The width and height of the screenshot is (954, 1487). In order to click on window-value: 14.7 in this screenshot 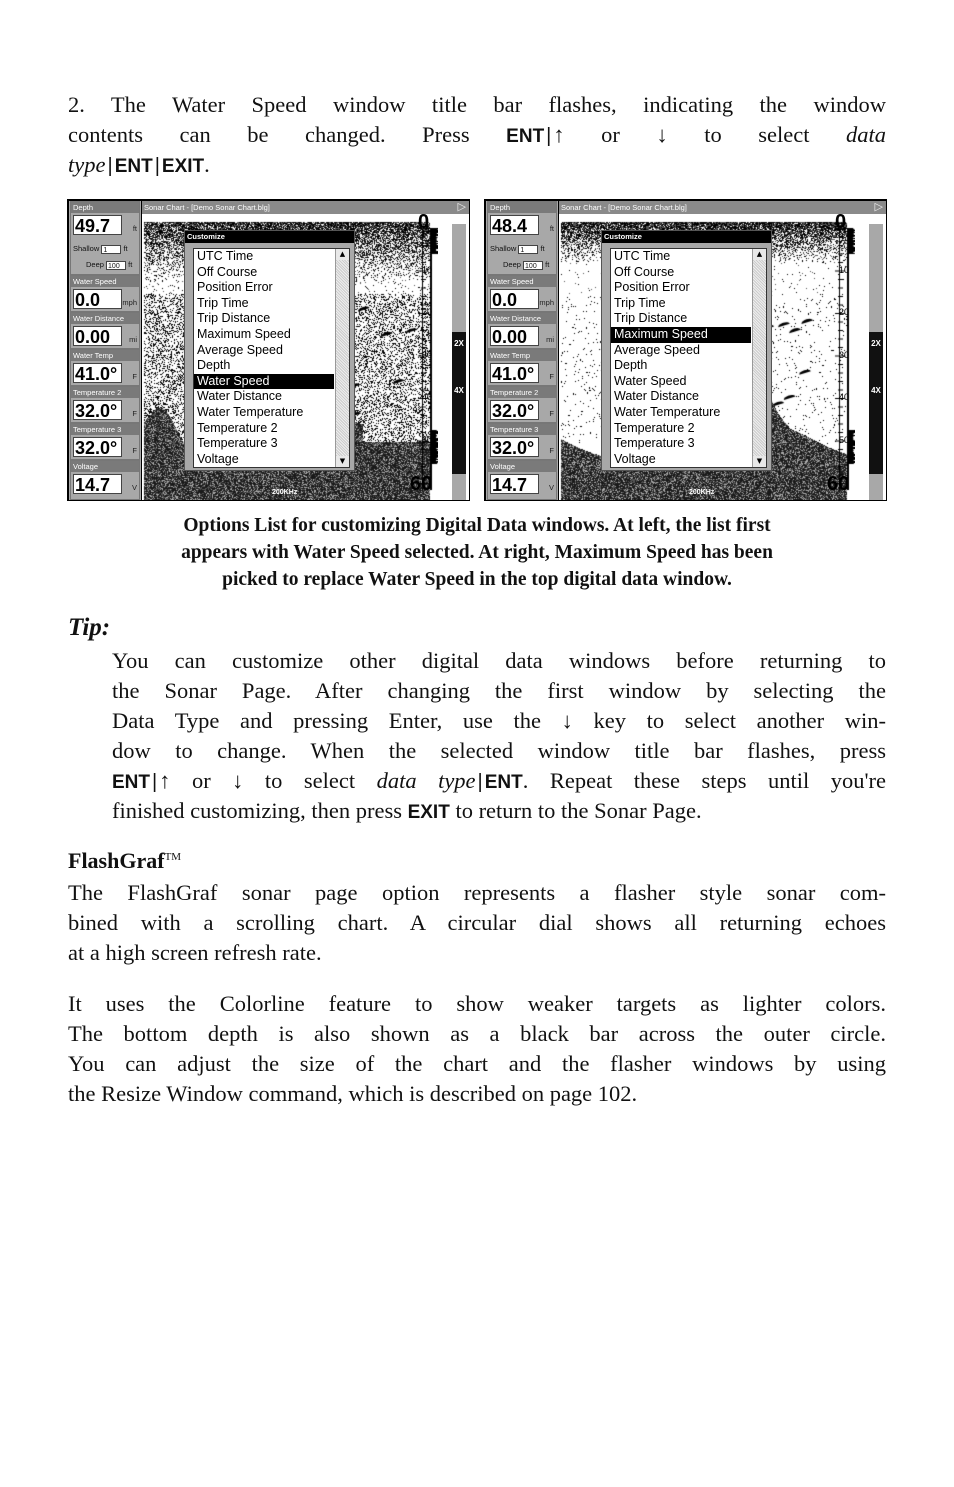, I will do `click(97, 484)`.